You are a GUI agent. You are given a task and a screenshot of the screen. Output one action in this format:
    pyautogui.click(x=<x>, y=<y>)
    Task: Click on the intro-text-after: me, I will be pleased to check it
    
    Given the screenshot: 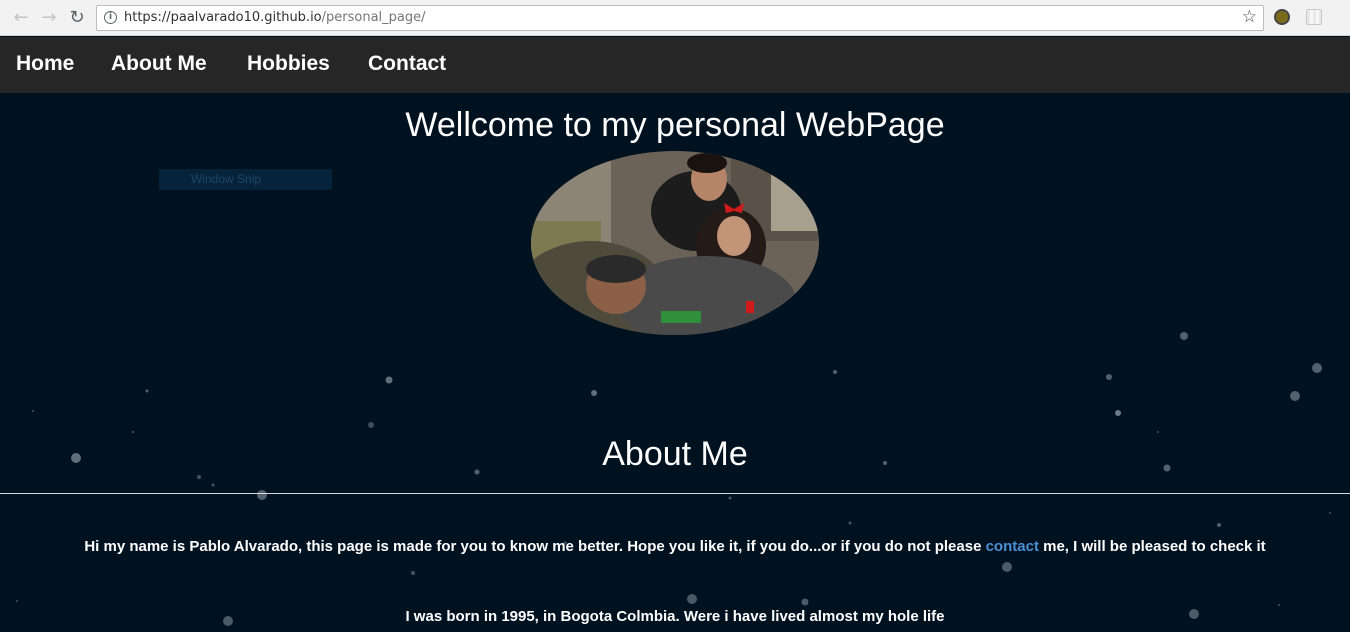 What is the action you would take?
    pyautogui.click(x=1152, y=546)
    